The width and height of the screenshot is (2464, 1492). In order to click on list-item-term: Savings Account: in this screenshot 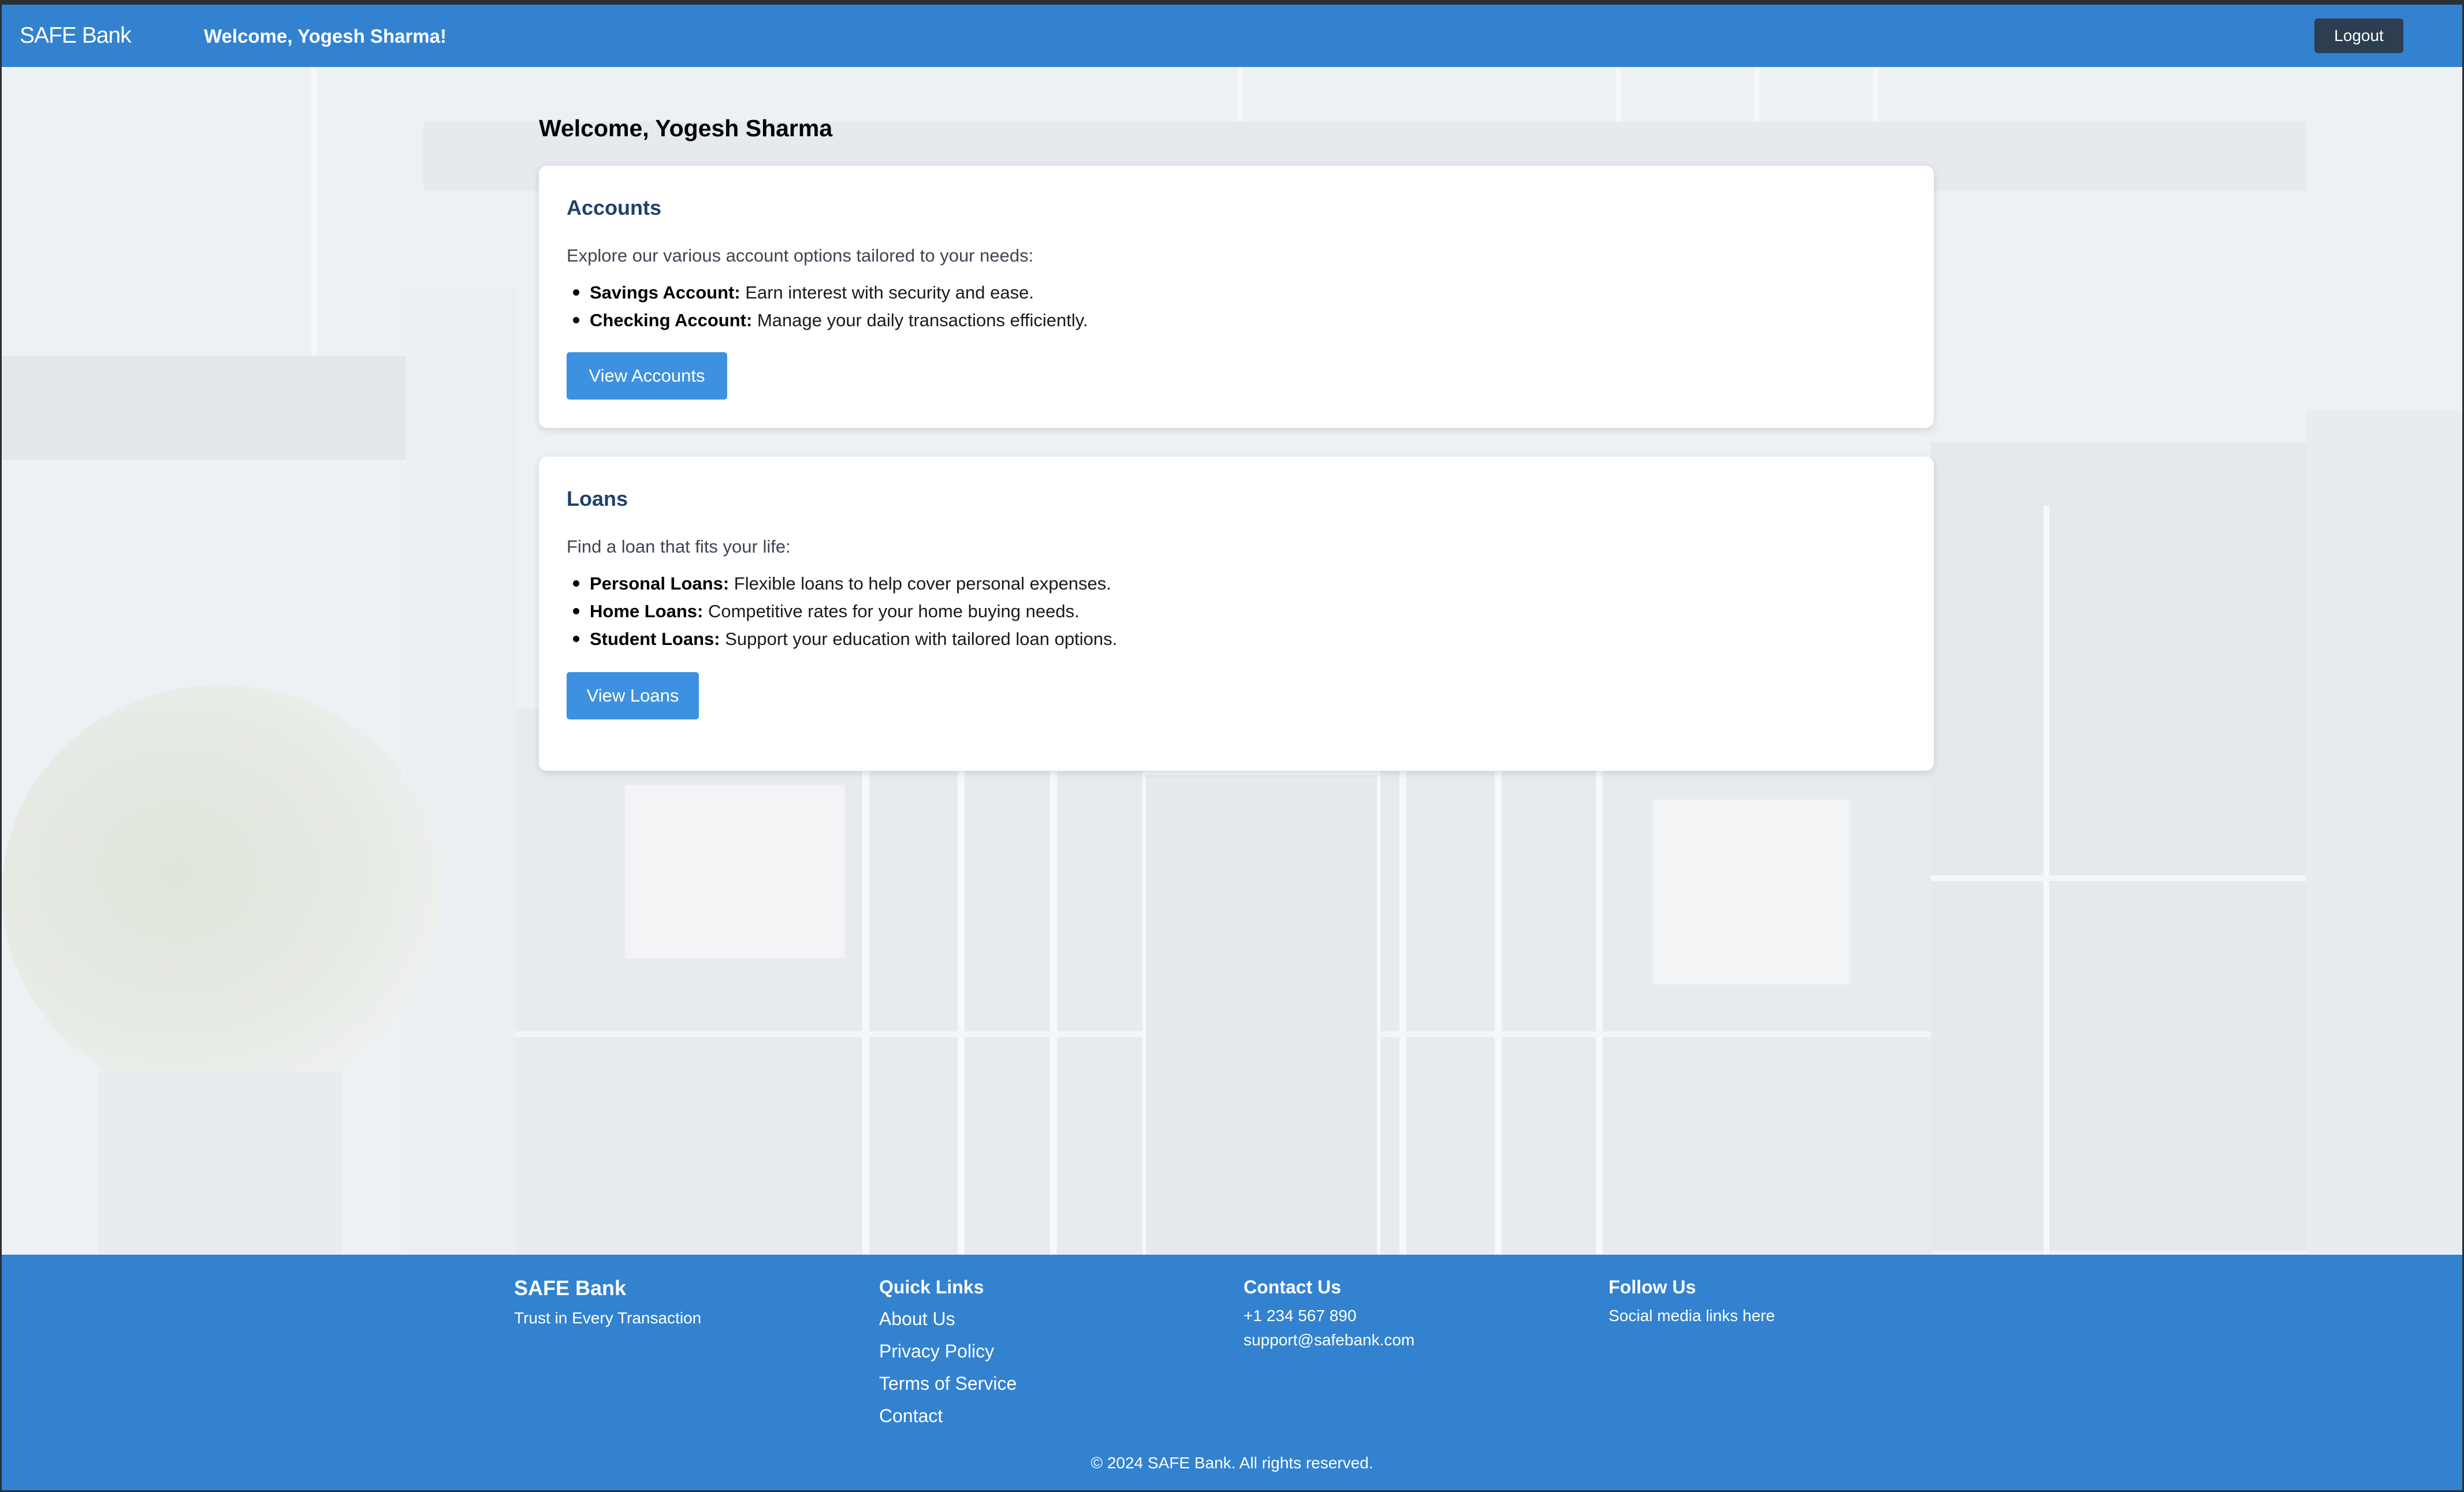, I will do `click(665, 292)`.